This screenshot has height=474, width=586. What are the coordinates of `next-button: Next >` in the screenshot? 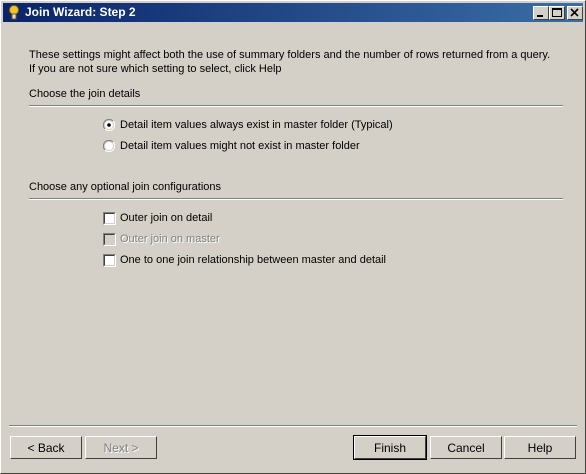 It's located at (121, 447).